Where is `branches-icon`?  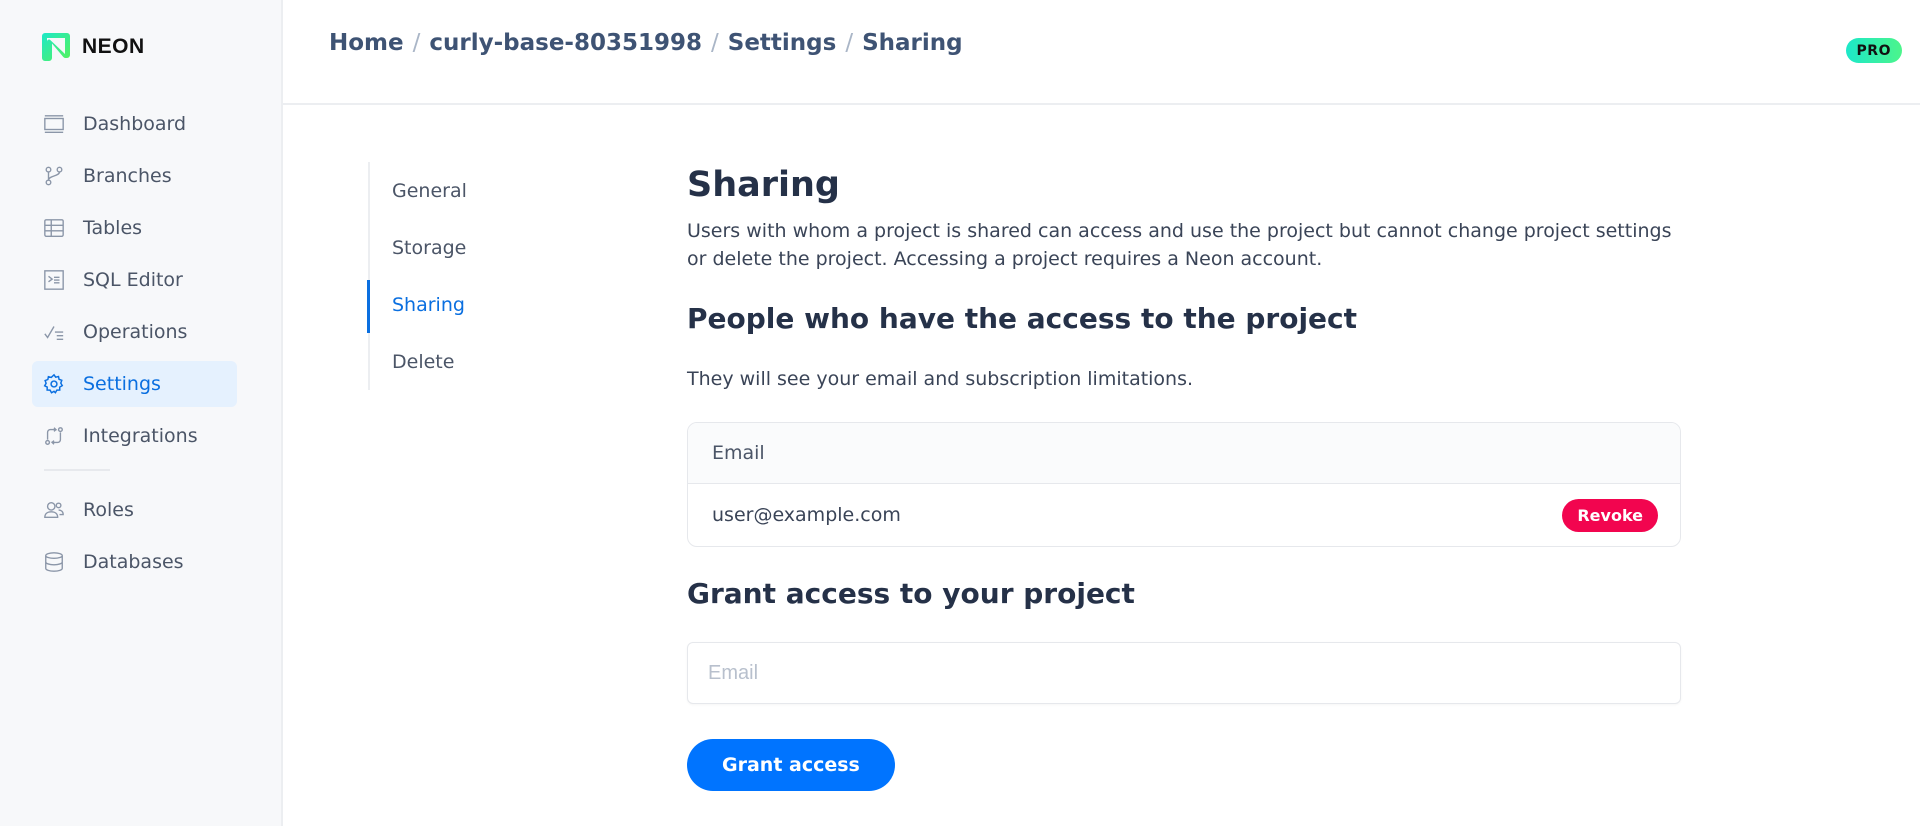
branches-icon is located at coordinates (54, 176).